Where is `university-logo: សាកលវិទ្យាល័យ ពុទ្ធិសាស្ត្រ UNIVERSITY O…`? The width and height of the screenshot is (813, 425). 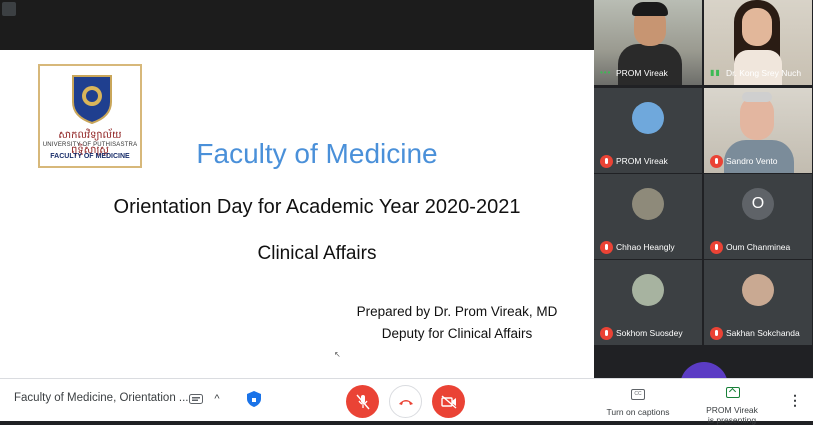 university-logo: សាកលវិទ្យាល័យ ពុទ្ធិសាស្ត្រ UNIVERSITY O… is located at coordinates (90, 116).